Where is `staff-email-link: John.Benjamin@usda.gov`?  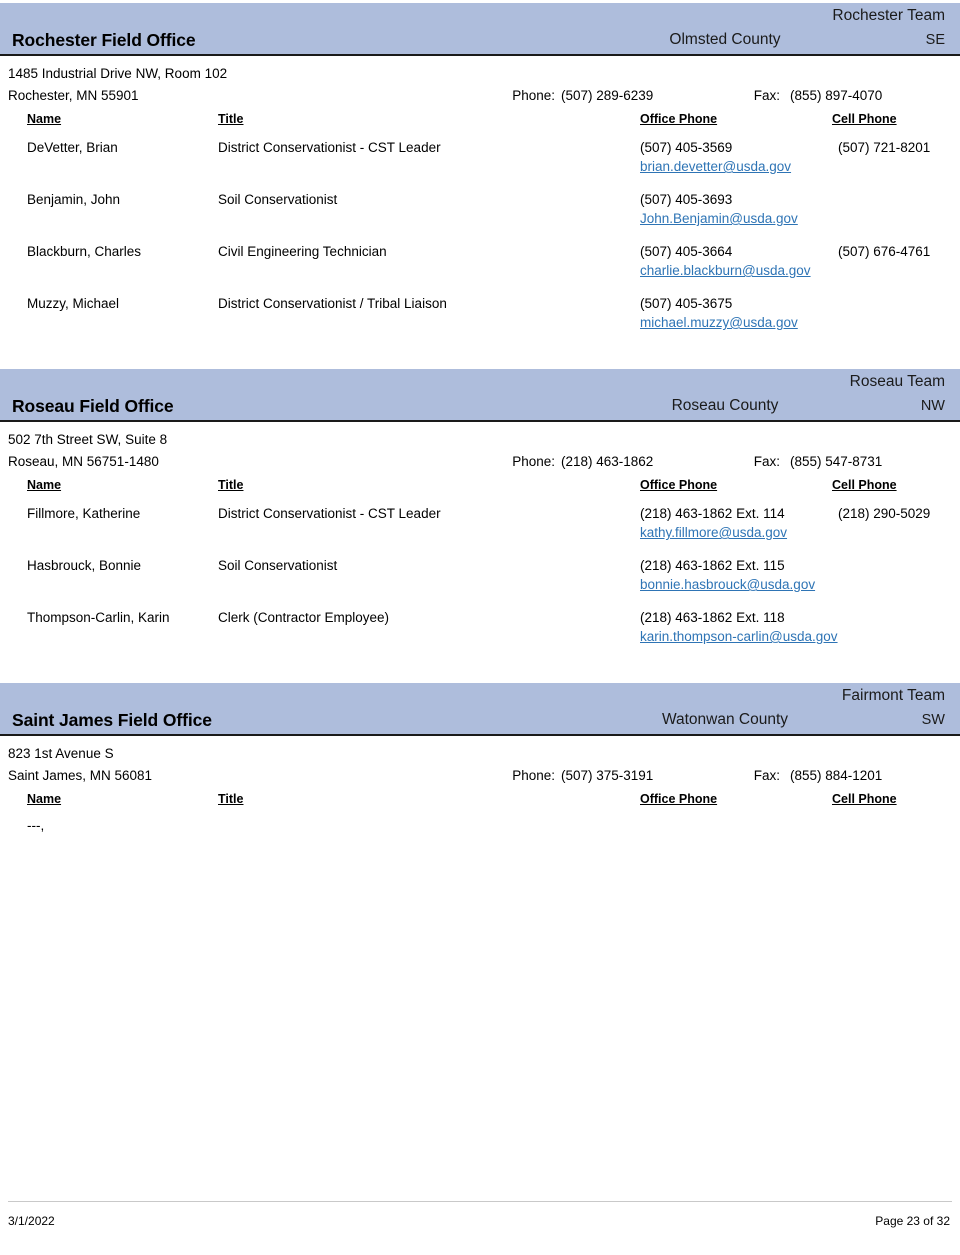
staff-email-link: John.Benjamin@usda.gov is located at coordinates (719, 218).